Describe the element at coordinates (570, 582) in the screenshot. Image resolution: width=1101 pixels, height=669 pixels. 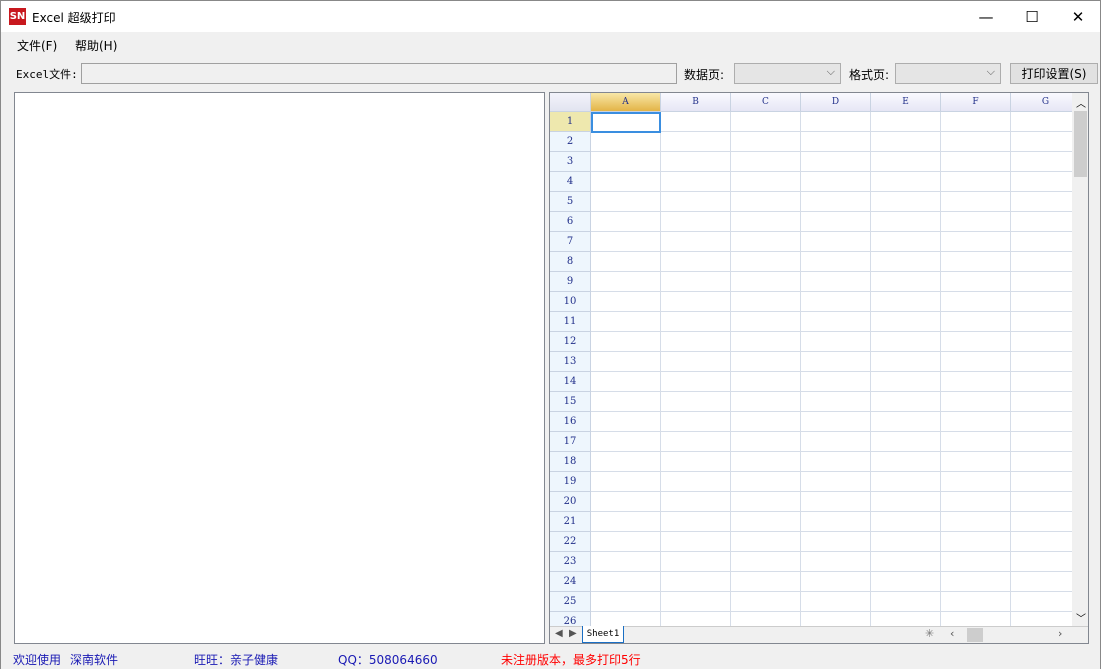
I see `row-header: 24` at that location.